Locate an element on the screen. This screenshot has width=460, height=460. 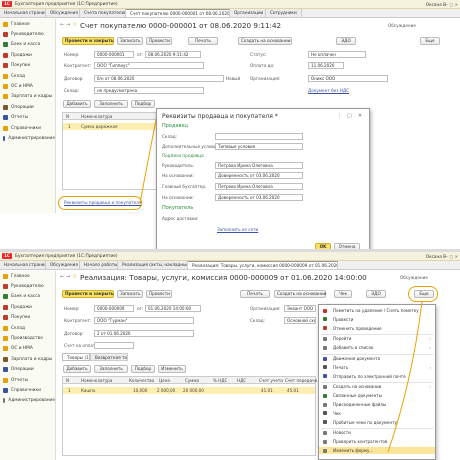
seller-section: Продавец is located at coordinates (175, 126).